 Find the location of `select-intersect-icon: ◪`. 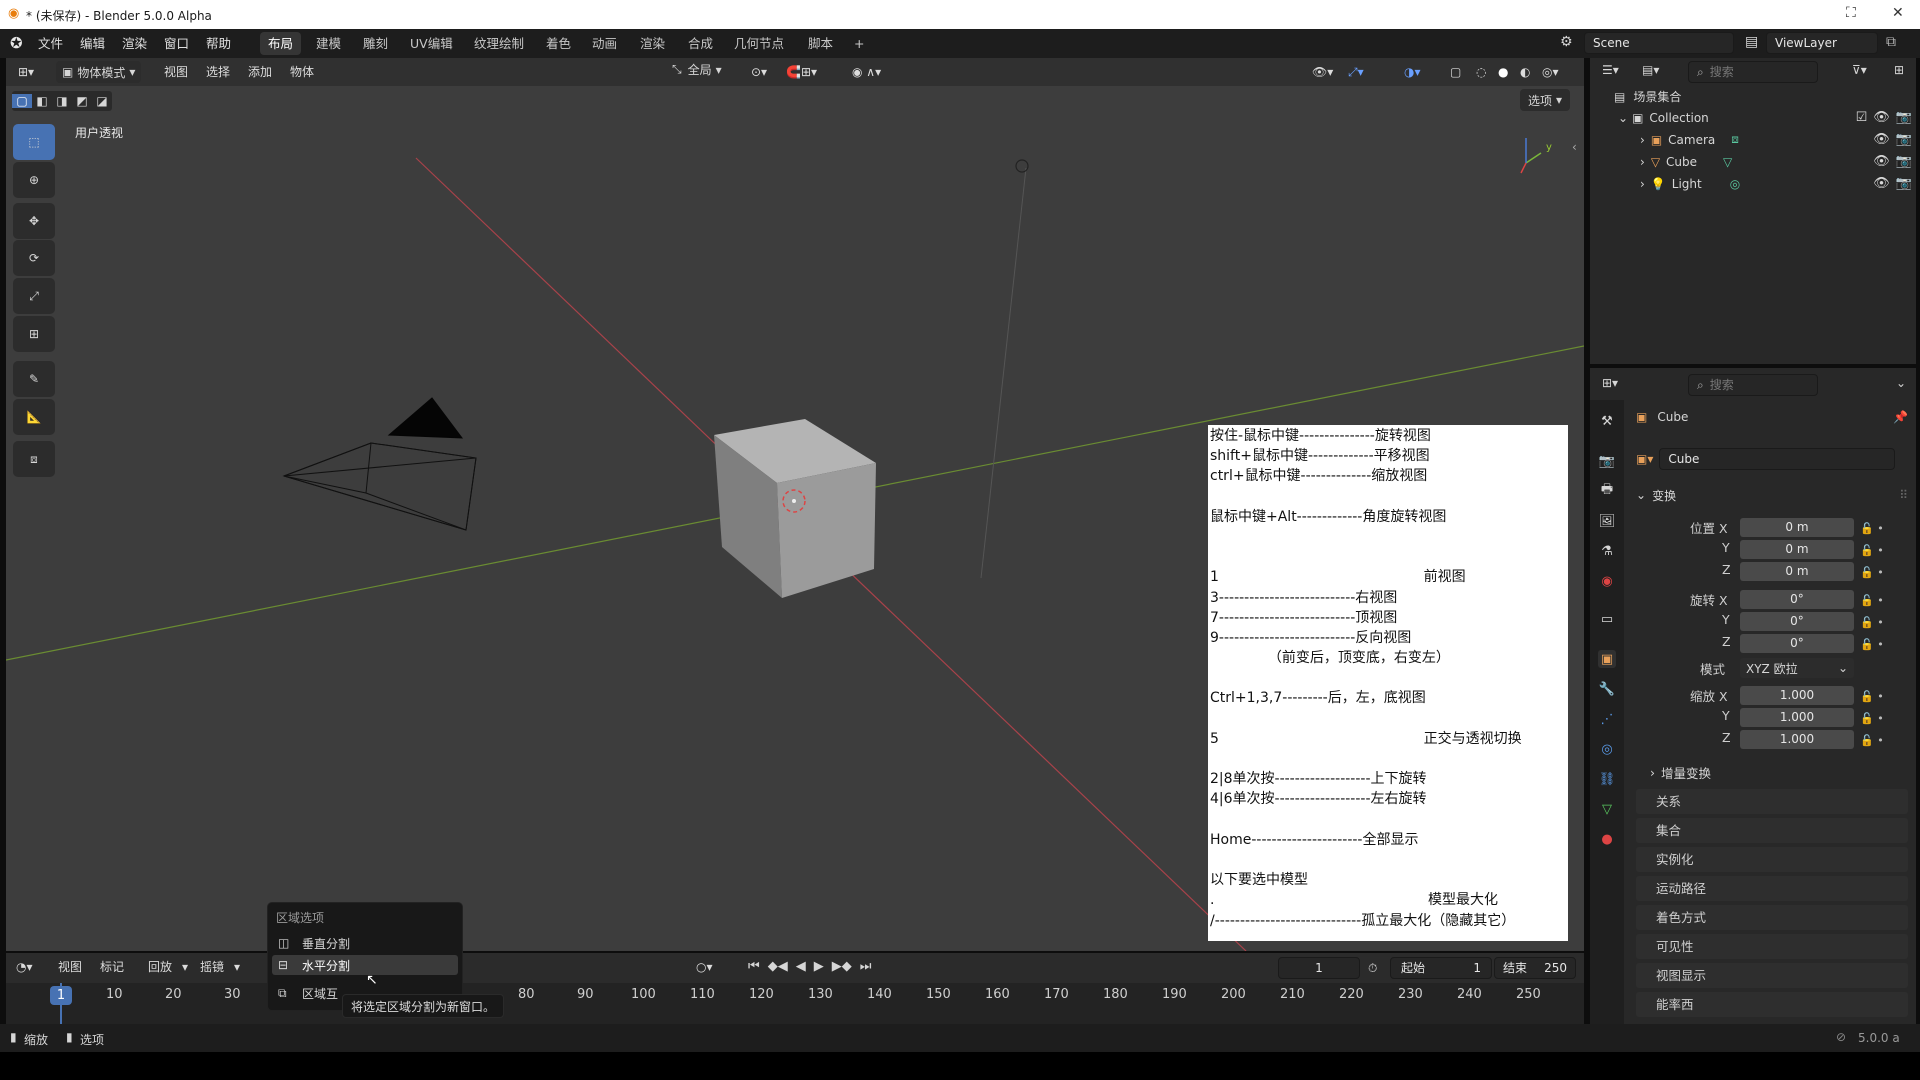

select-intersect-icon: ◪ is located at coordinates (102, 101).